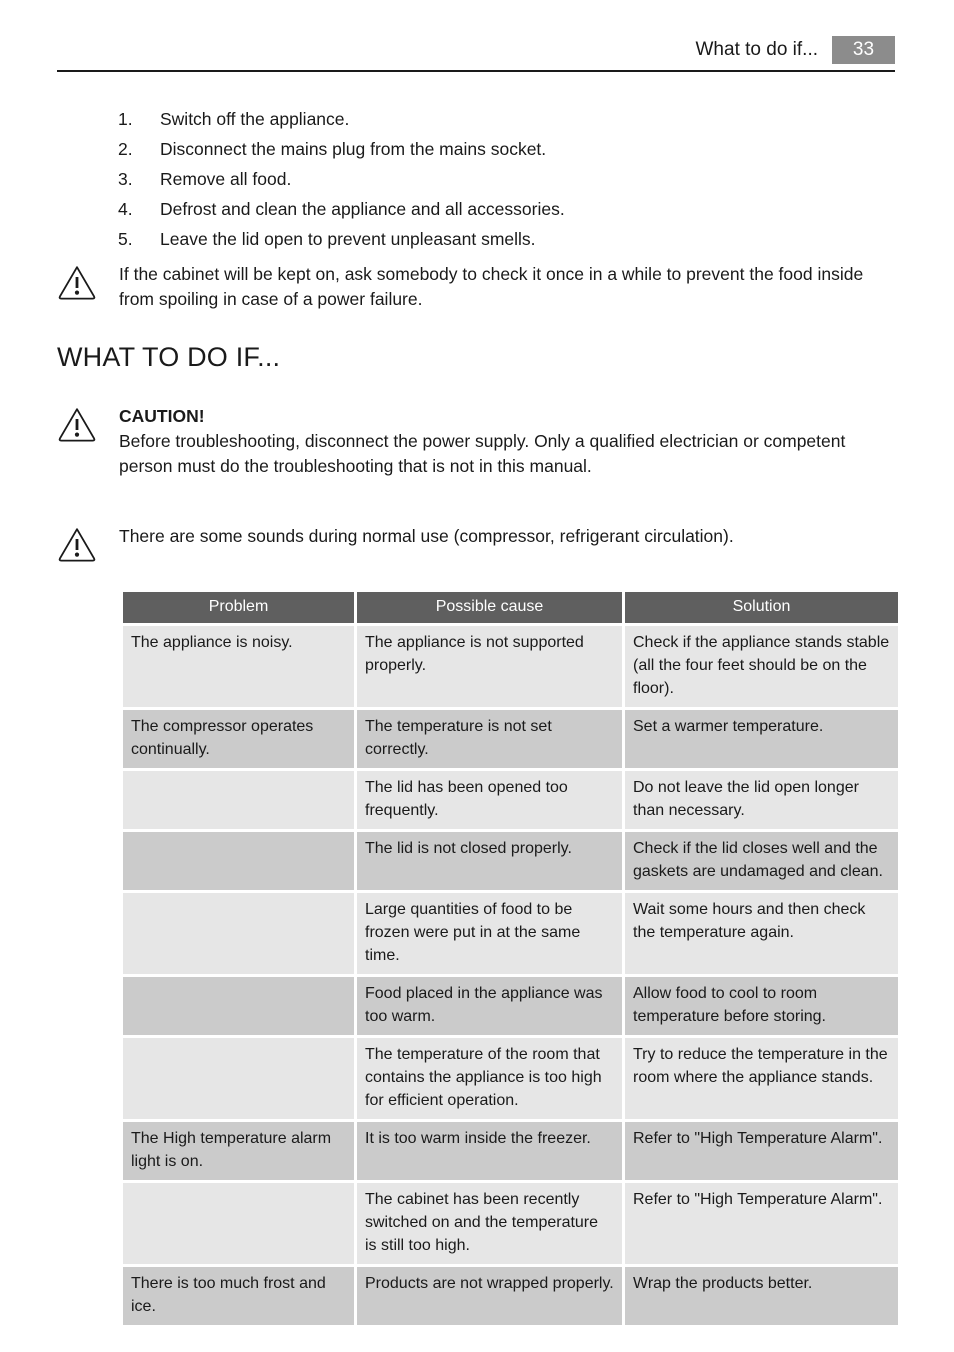  I want to click on table-cell-cause: The lid is not closed properly., so click(489, 861).